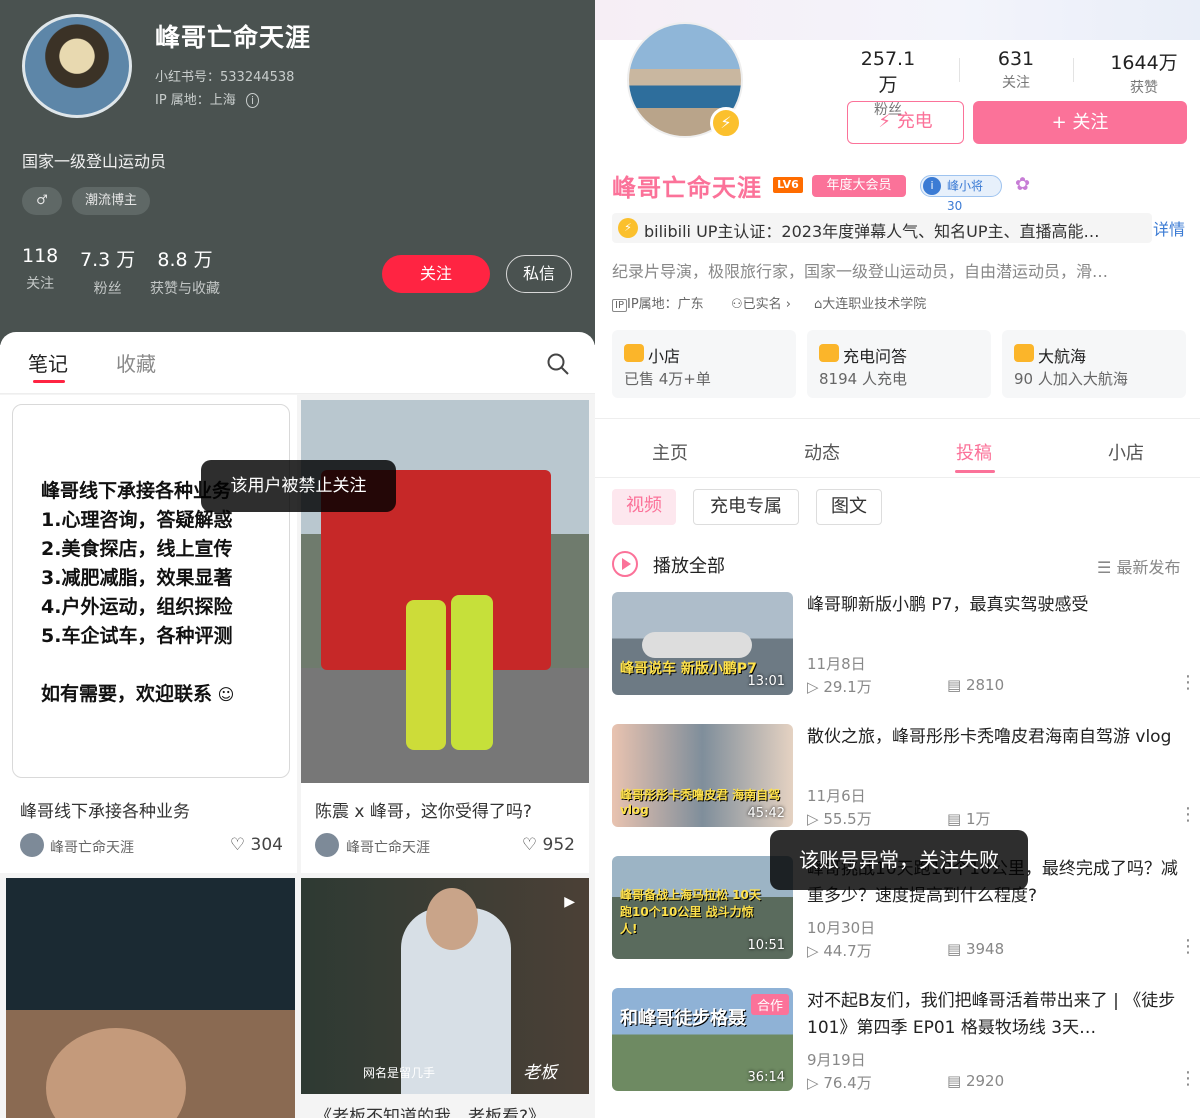 The image size is (1200, 1118). I want to click on video-date: 11月6日, so click(836, 796).